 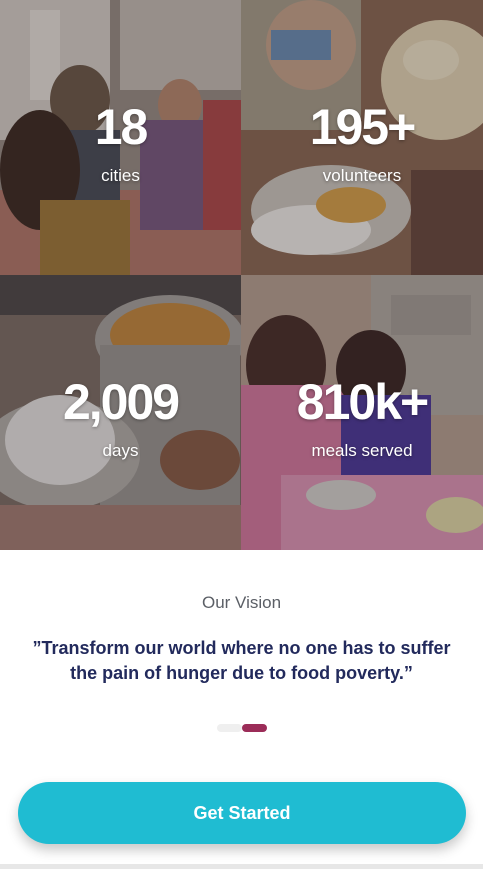 What do you see at coordinates (241, 866) in the screenshot?
I see `bottom-divider` at bounding box center [241, 866].